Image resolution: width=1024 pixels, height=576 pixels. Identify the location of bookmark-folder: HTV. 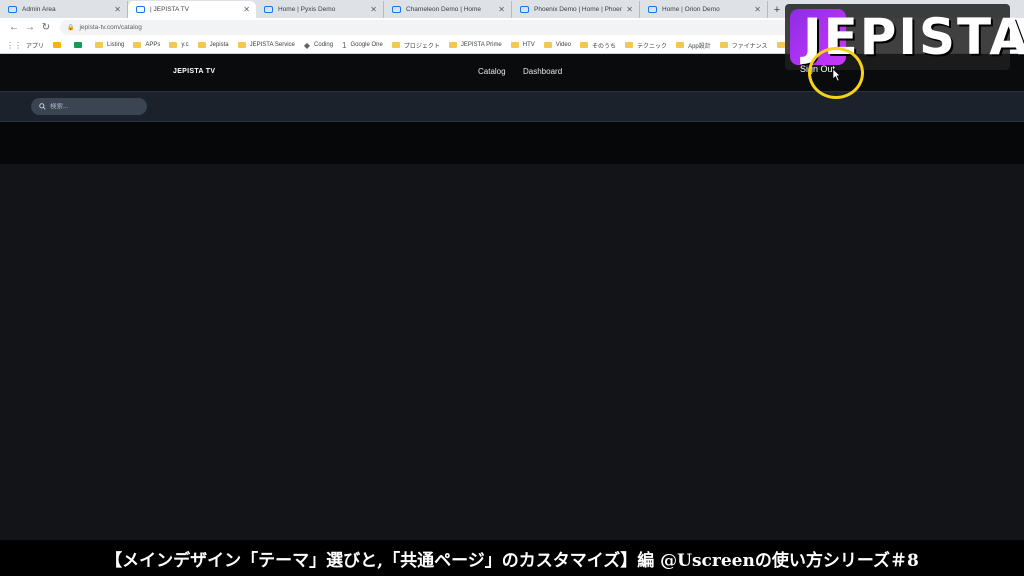
(522, 45).